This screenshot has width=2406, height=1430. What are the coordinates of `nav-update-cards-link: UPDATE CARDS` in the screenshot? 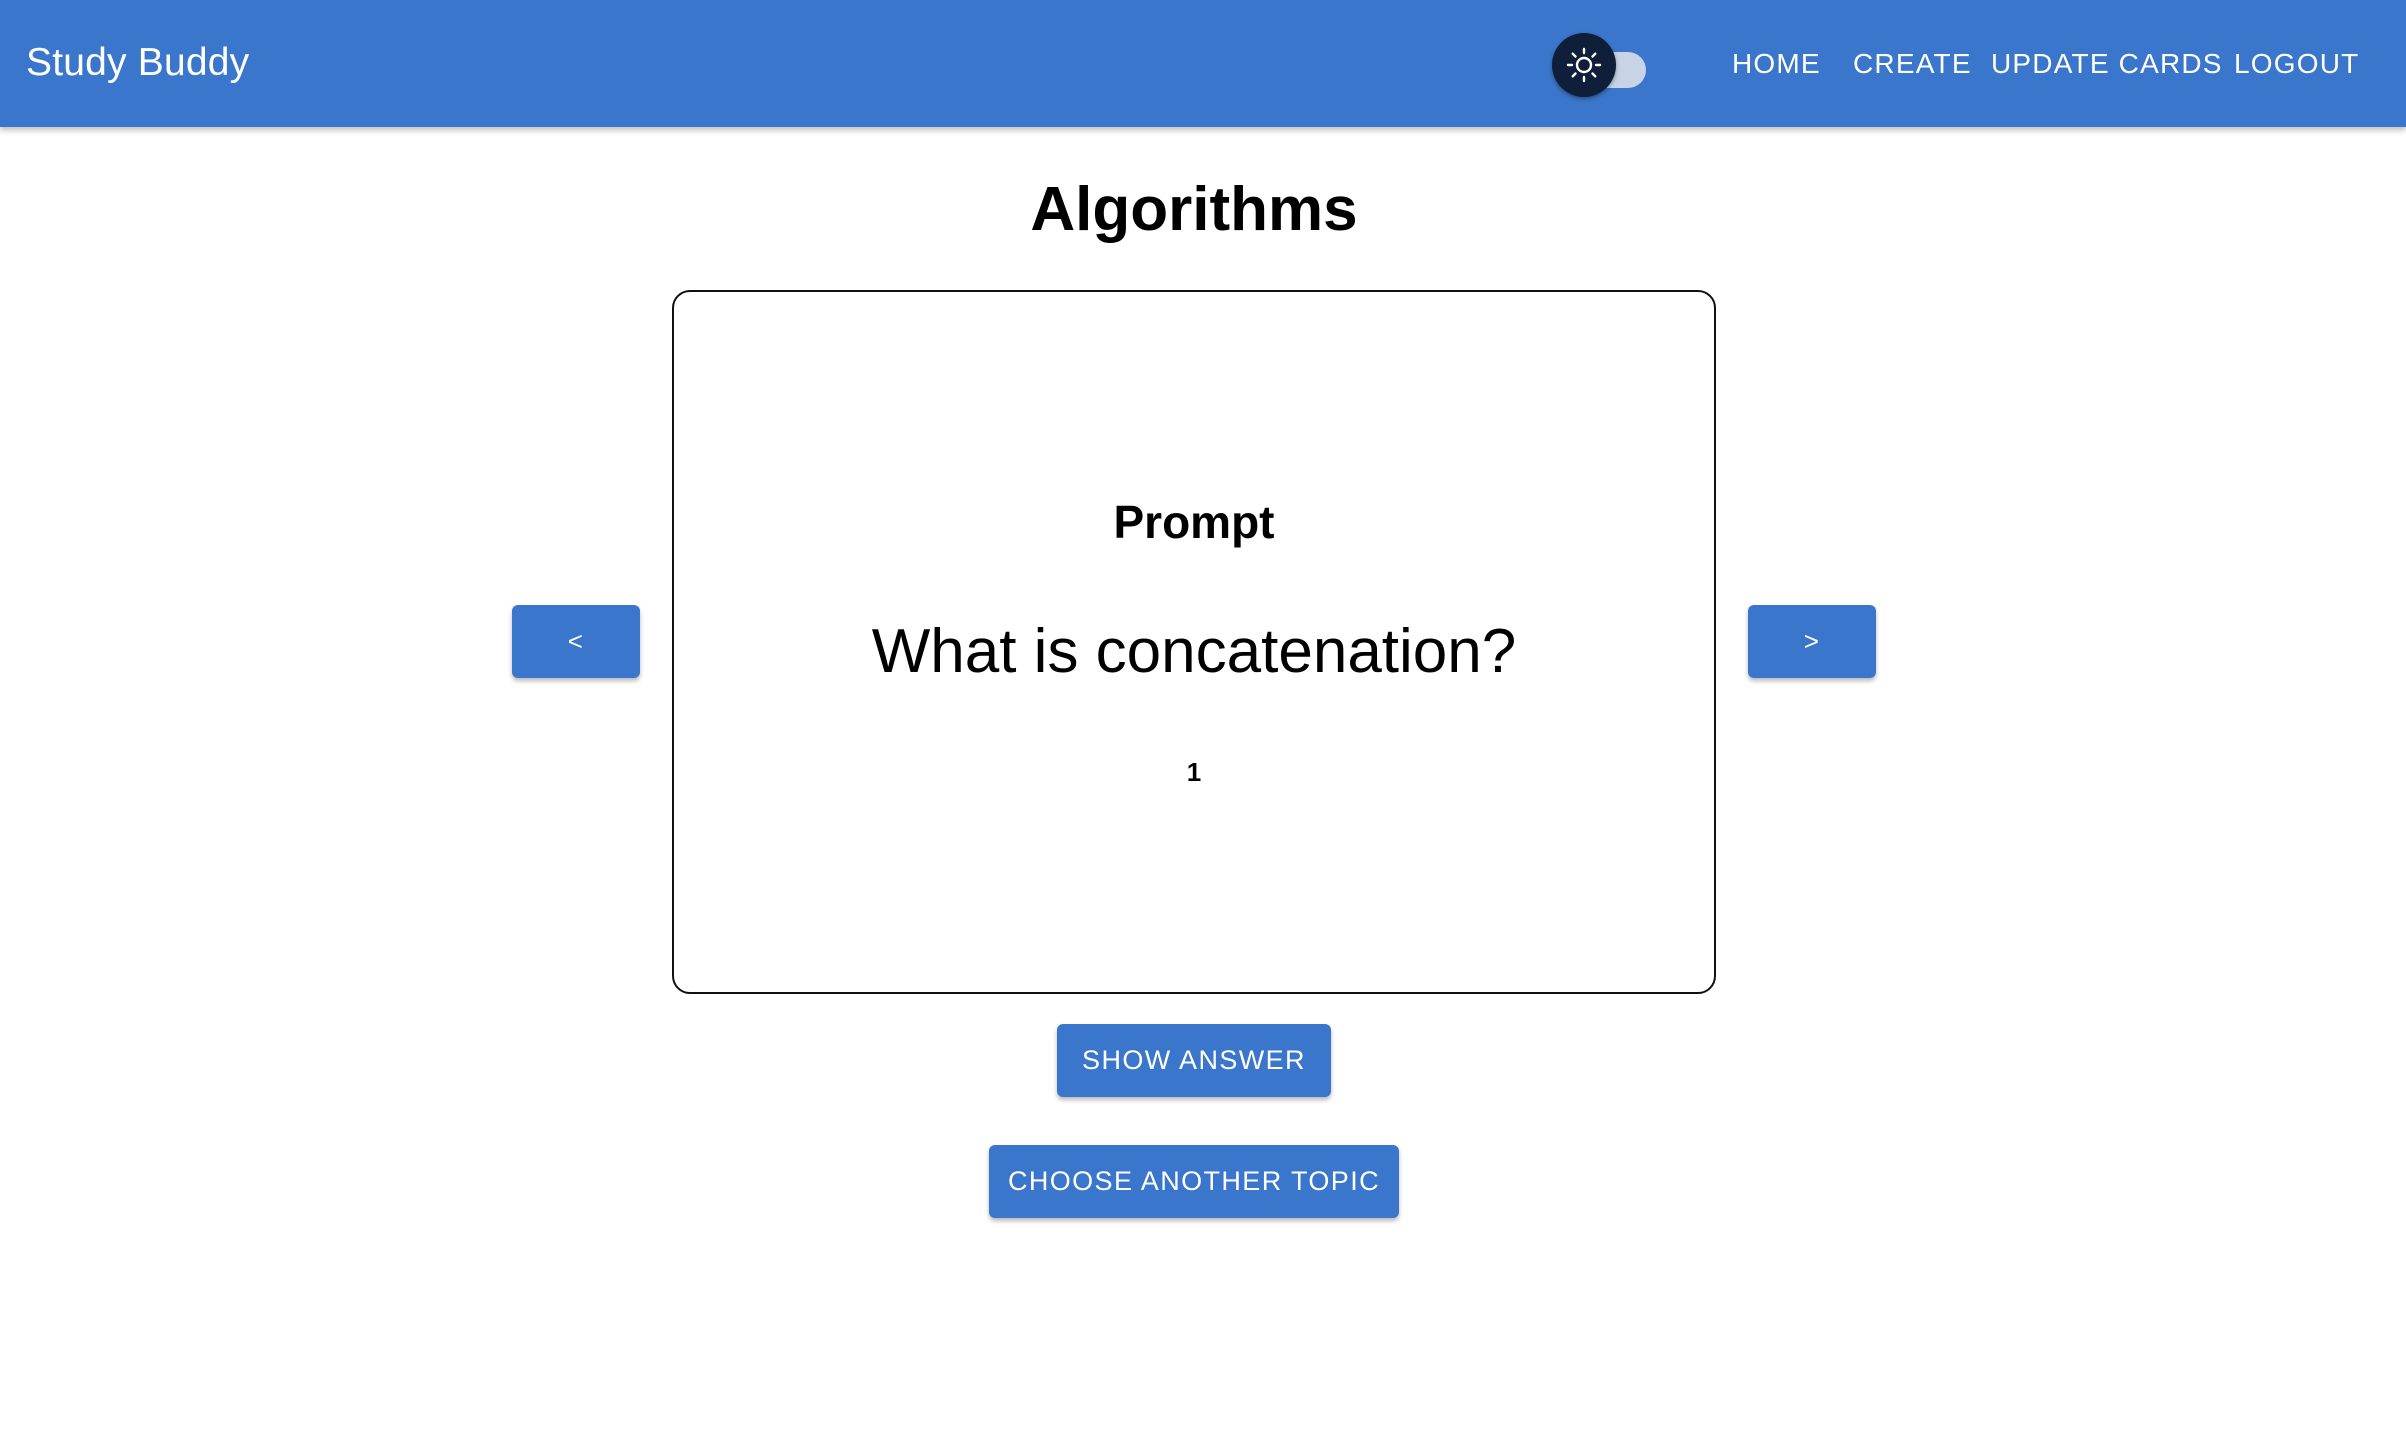 It's located at (2107, 64).